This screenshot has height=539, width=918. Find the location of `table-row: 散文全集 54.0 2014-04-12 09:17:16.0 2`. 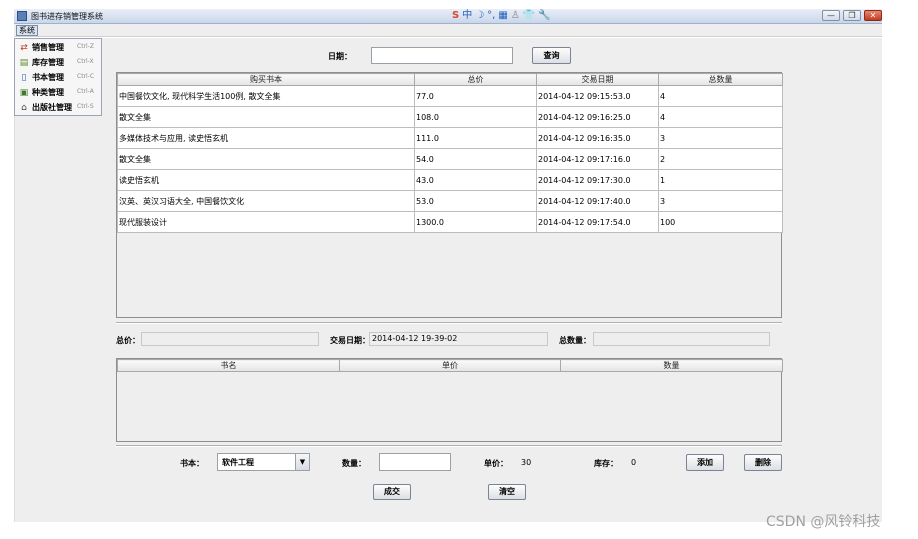

table-row: 散文全集 54.0 2014-04-12 09:17:16.0 2 is located at coordinates (450, 159).